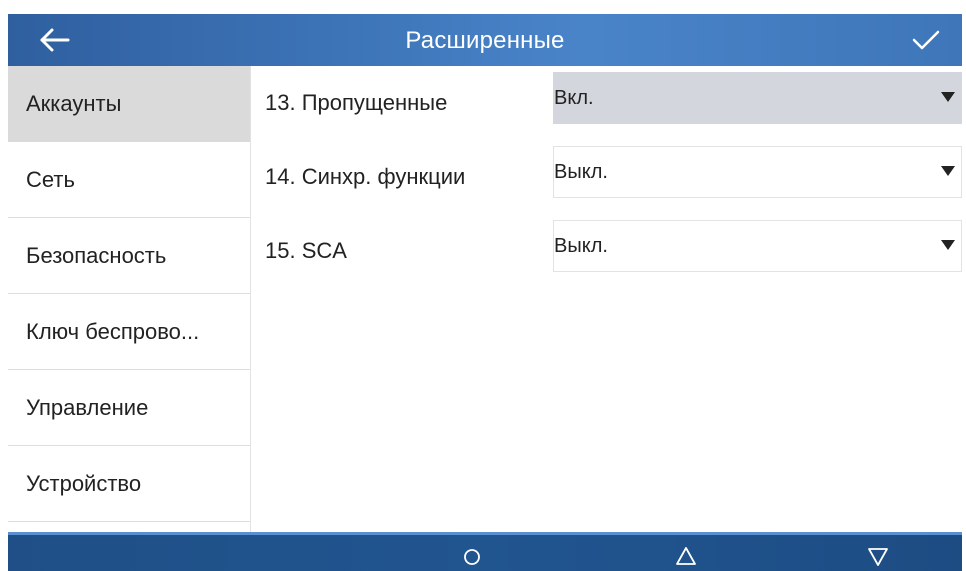 This screenshot has width=966, height=571. I want to click on setting-row-missed: 13. Пропущенные Вкл., so click(606, 103).